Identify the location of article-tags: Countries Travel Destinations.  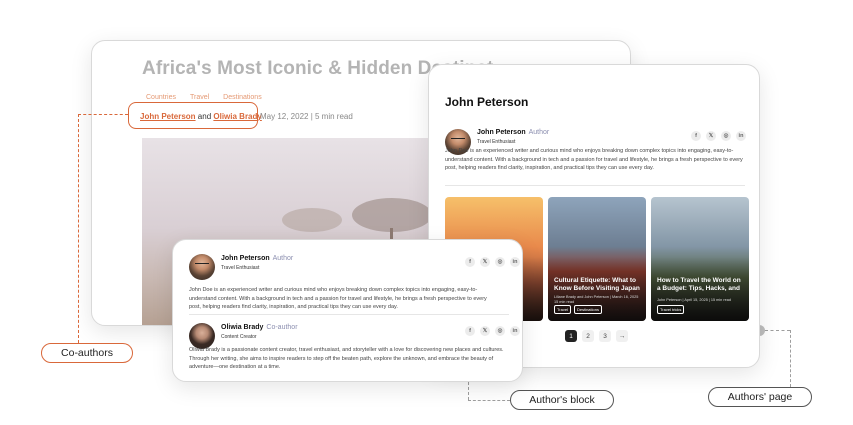
(204, 97).